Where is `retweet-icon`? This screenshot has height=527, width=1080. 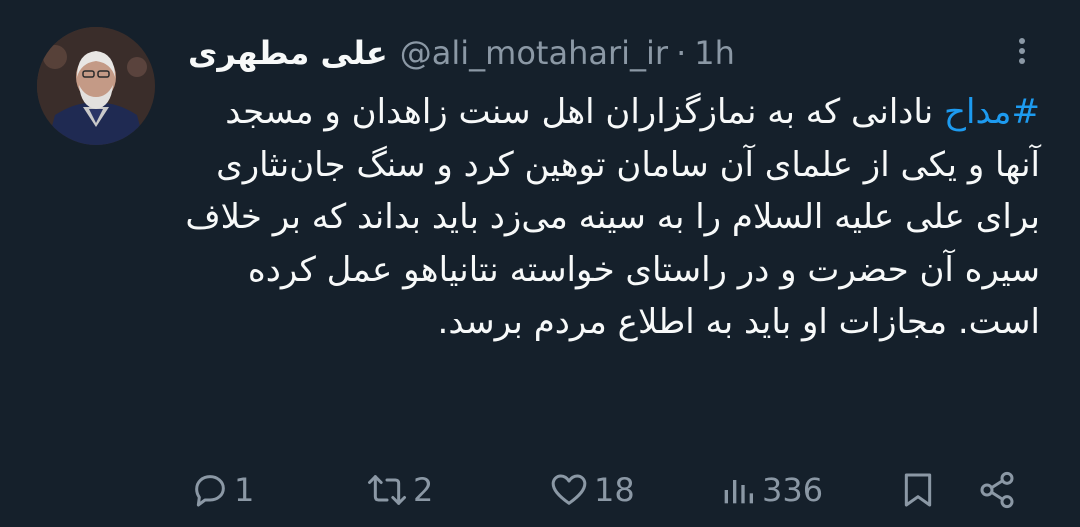 retweet-icon is located at coordinates (387, 490).